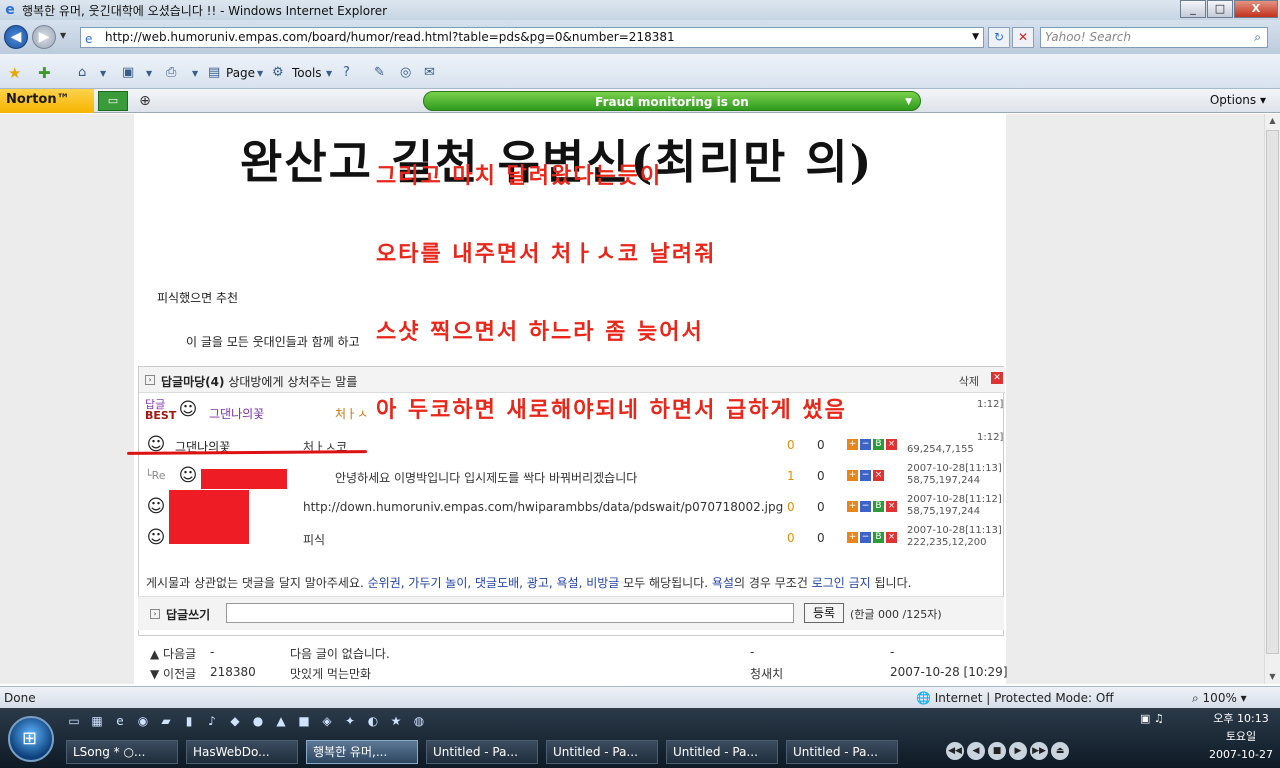  What do you see at coordinates (195, 73) in the screenshot?
I see `print-dropdown-icon: ▼` at bounding box center [195, 73].